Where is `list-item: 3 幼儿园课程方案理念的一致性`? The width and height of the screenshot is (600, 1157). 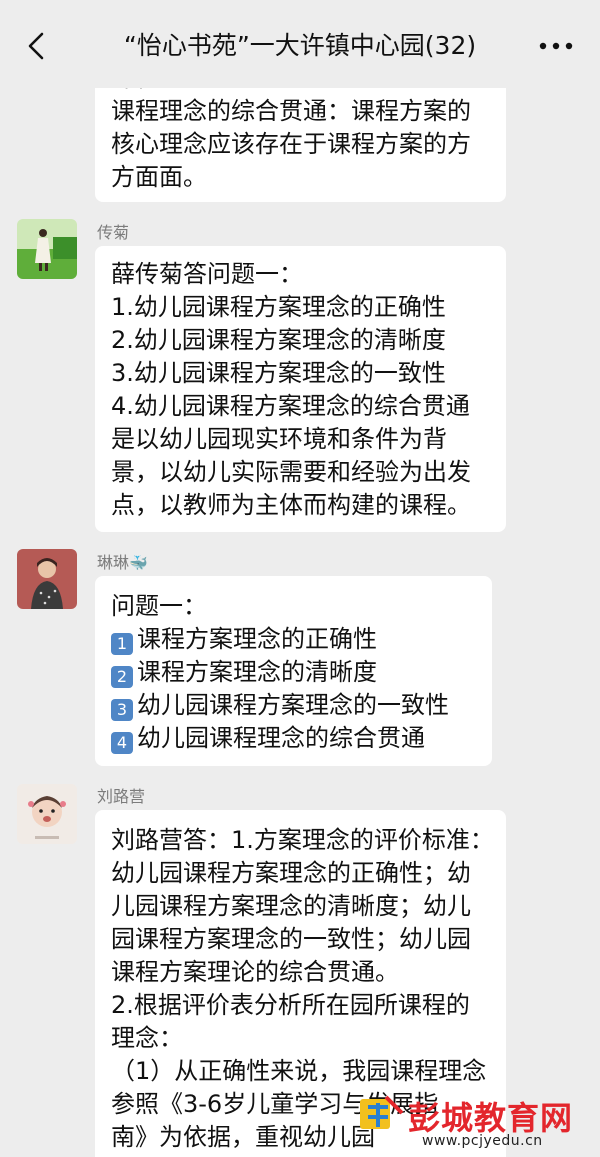 list-item: 3 幼儿园课程方案理念的一致性 is located at coordinates (293, 705).